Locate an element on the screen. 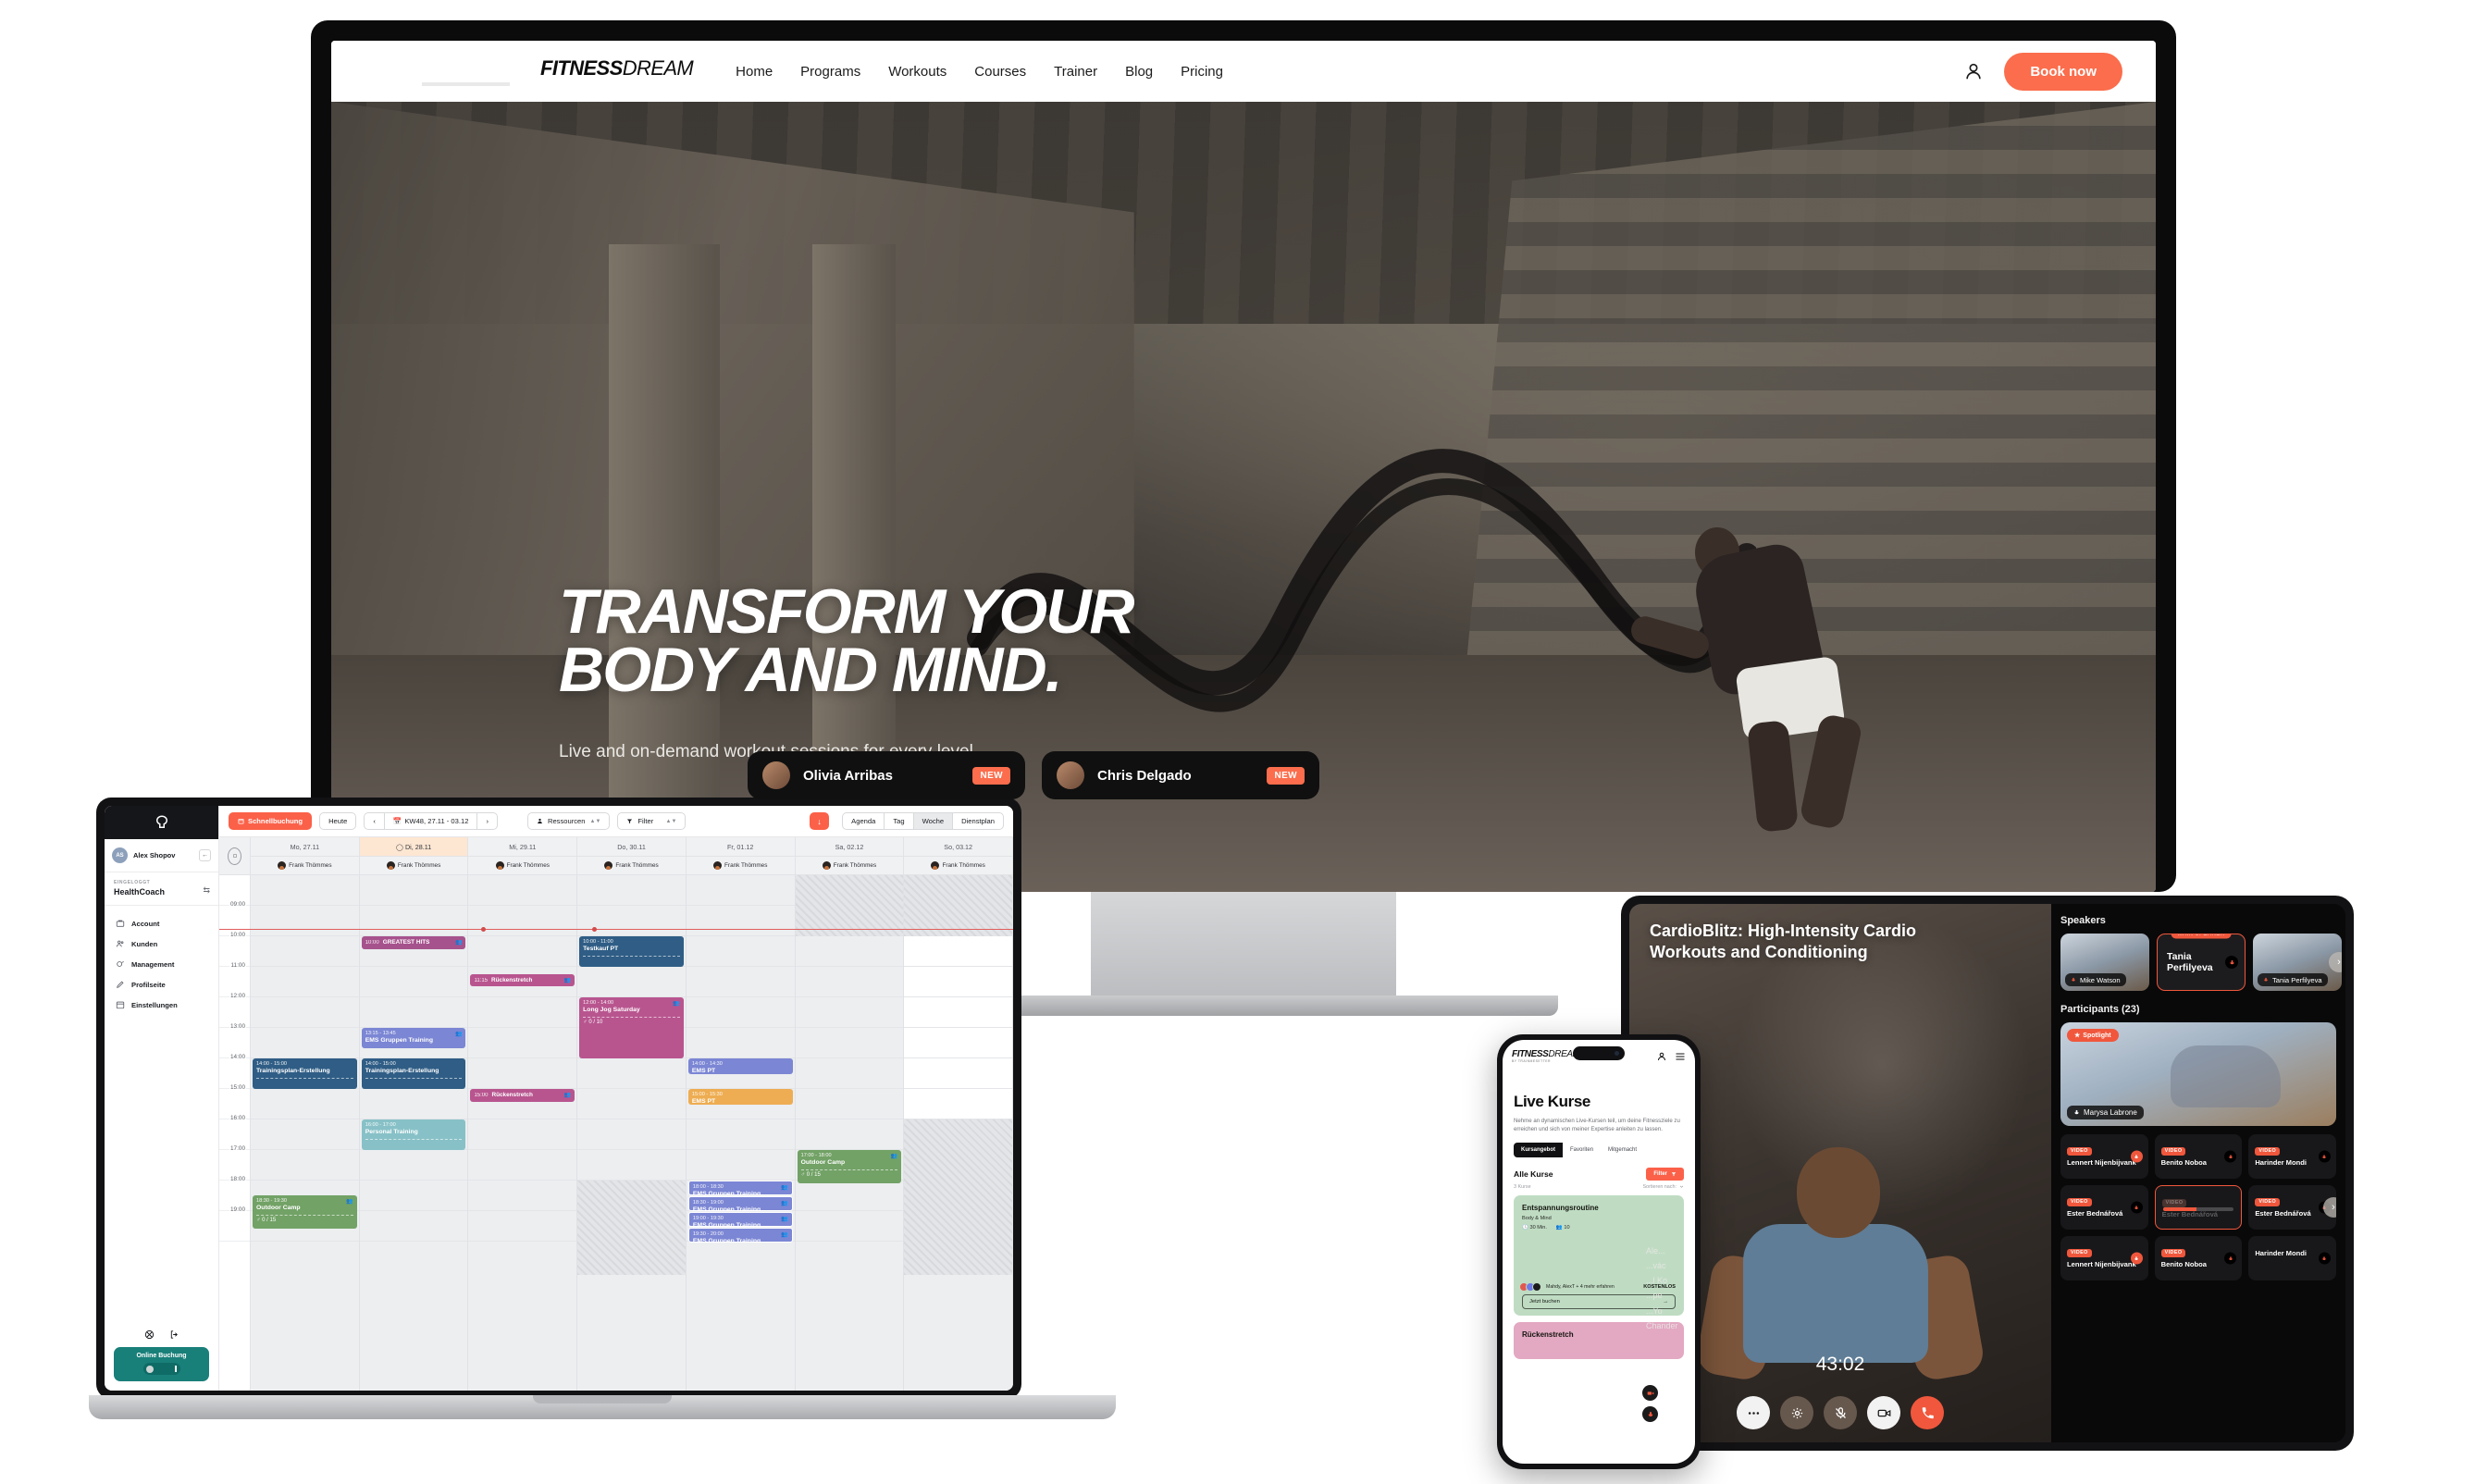 The width and height of the screenshot is (2487, 1484). settings-button is located at coordinates (1796, 1413).